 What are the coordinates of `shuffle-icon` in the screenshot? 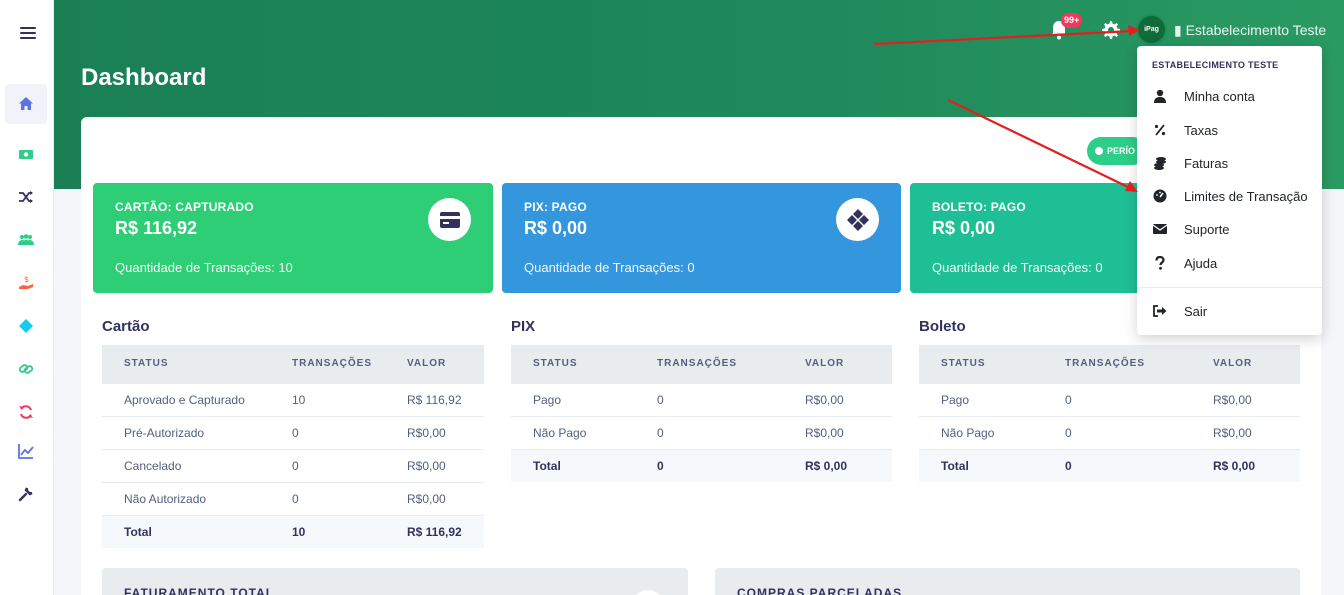 It's located at (26, 197).